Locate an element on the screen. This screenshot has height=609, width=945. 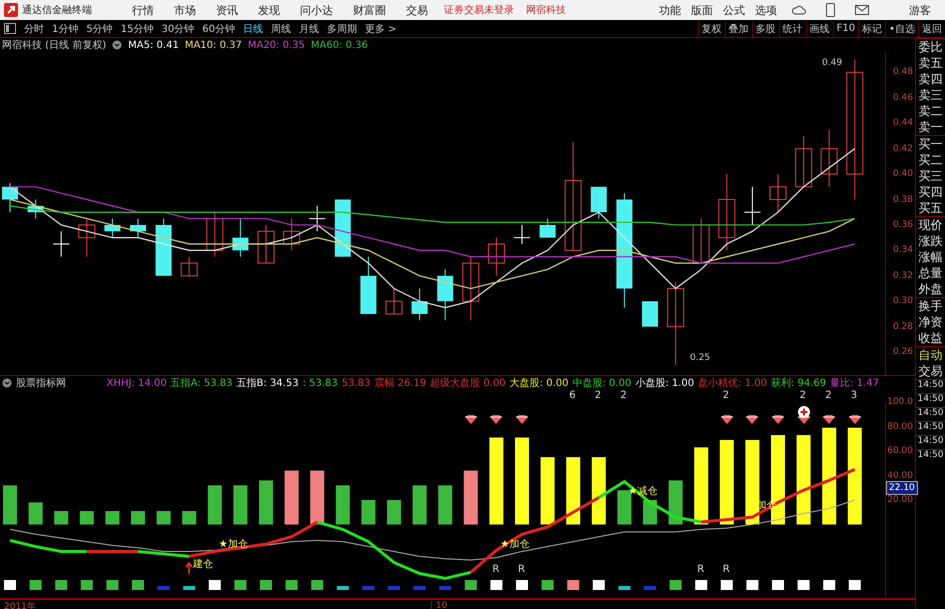
quote-field-label: 净资 is located at coordinates (930, 322).